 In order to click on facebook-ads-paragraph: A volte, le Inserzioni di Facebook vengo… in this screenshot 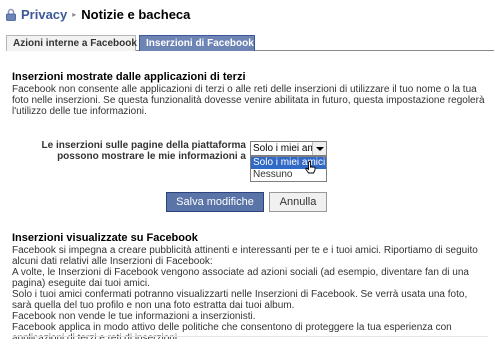, I will do `click(240, 278)`.